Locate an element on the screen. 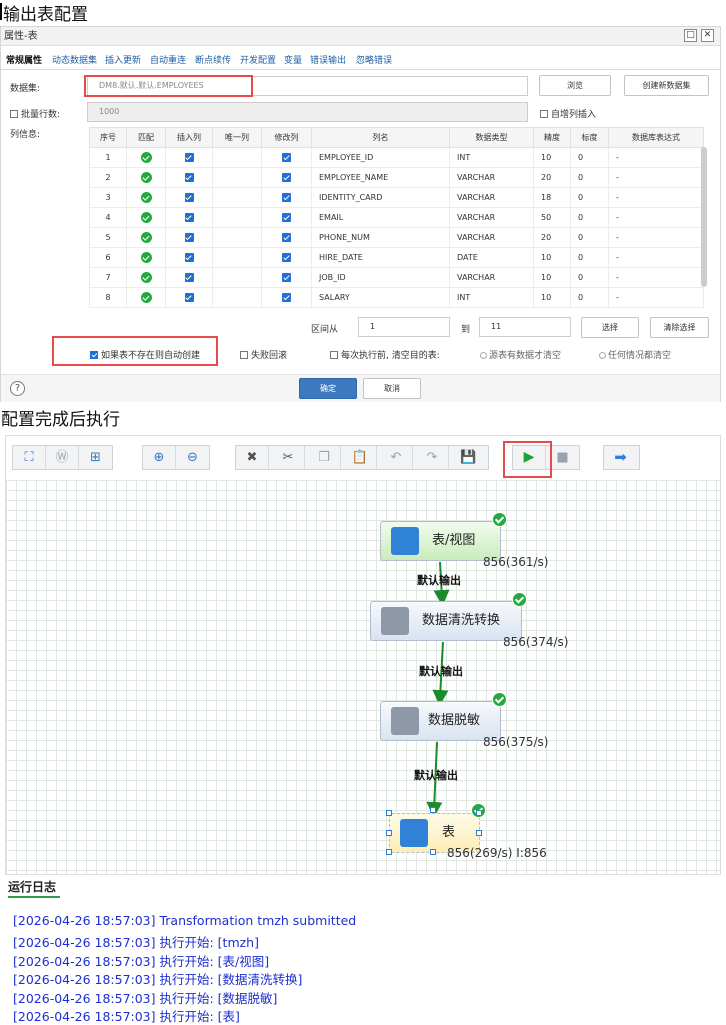 The width and height of the screenshot is (726, 1025). node-stat: 856(374/s) is located at coordinates (536, 642).